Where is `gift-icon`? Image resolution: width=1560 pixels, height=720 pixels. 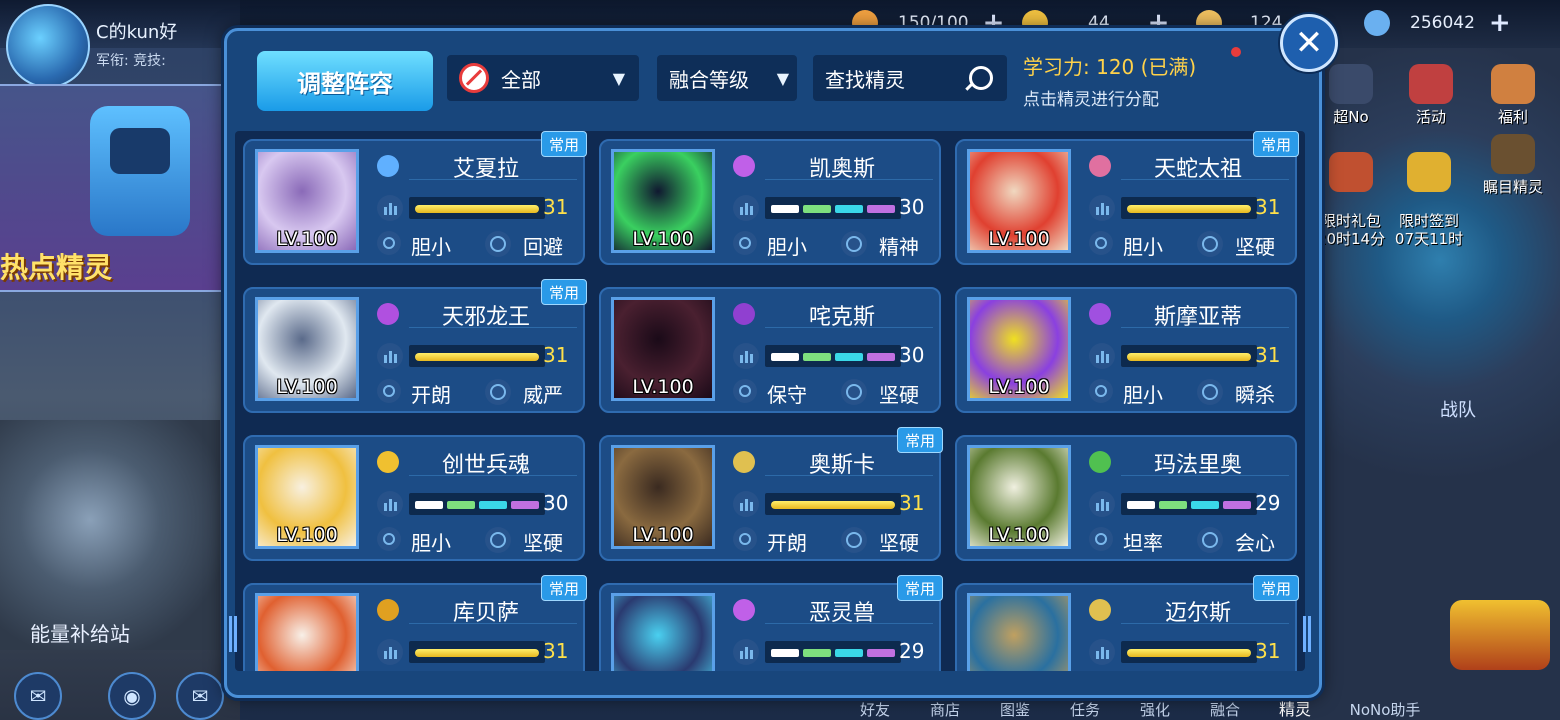 gift-icon is located at coordinates (1513, 84).